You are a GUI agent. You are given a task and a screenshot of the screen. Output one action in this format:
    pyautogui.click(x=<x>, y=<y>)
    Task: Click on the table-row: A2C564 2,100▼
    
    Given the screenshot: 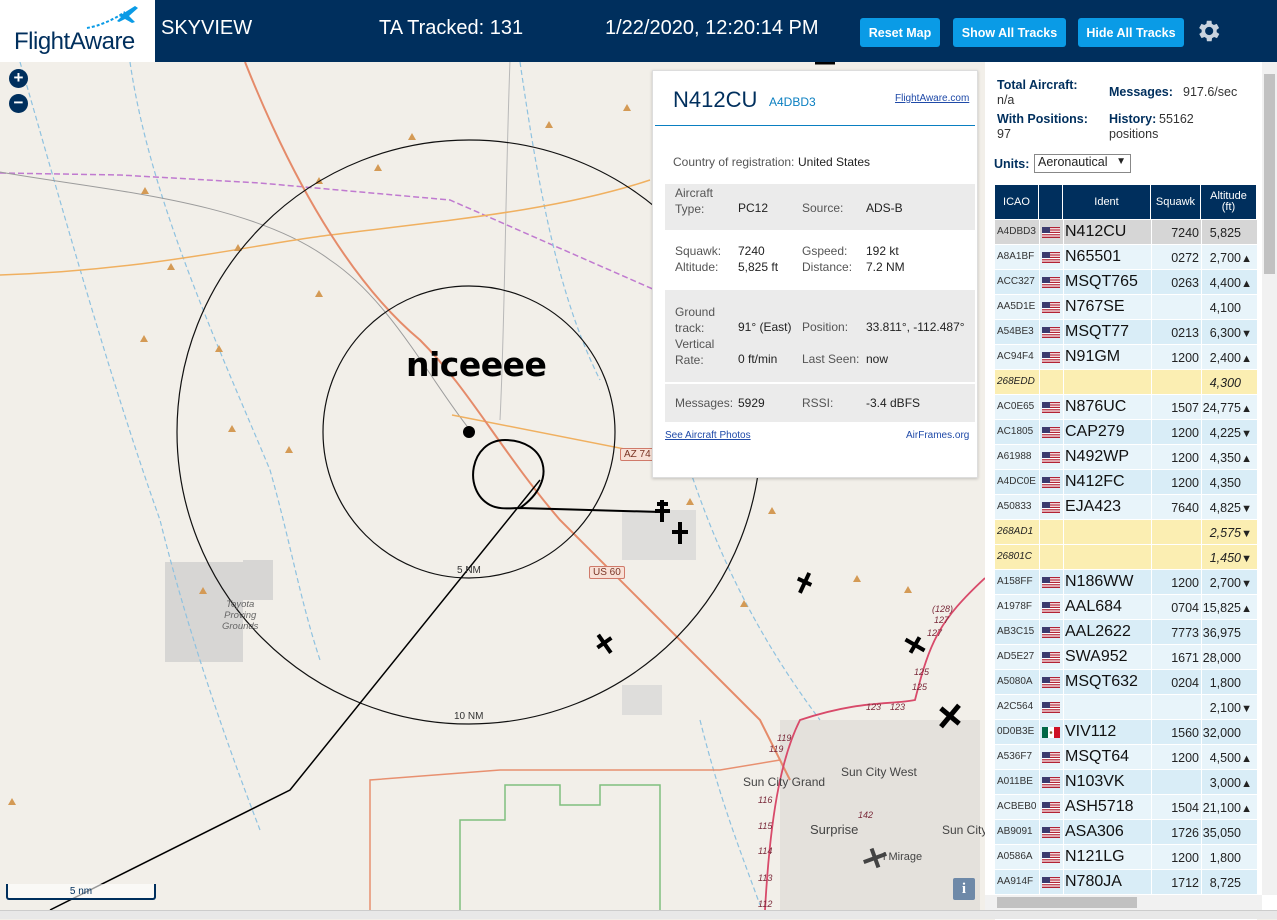 What is the action you would take?
    pyautogui.click(x=1126, y=707)
    